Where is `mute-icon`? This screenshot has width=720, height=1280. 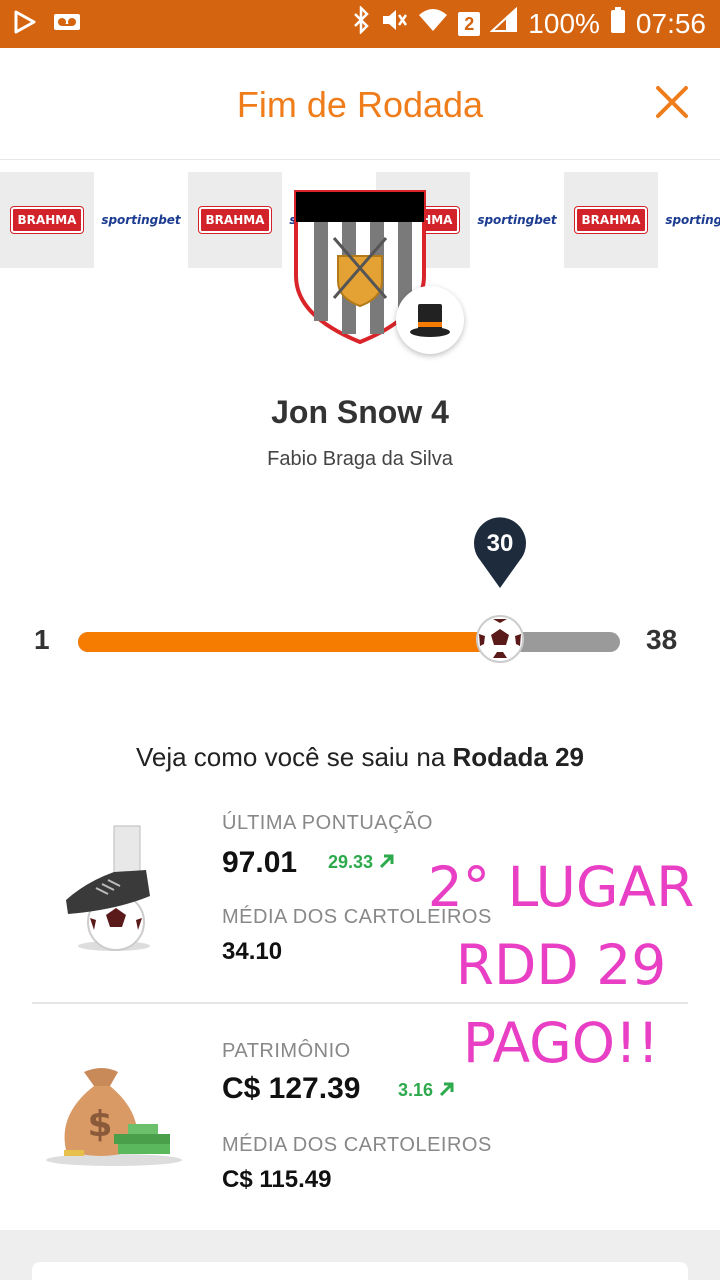 mute-icon is located at coordinates (394, 23).